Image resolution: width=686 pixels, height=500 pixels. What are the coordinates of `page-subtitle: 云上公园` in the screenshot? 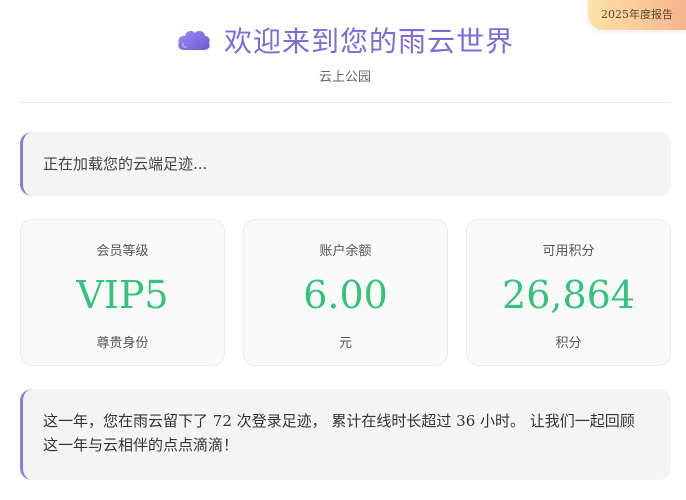 It's located at (344, 77).